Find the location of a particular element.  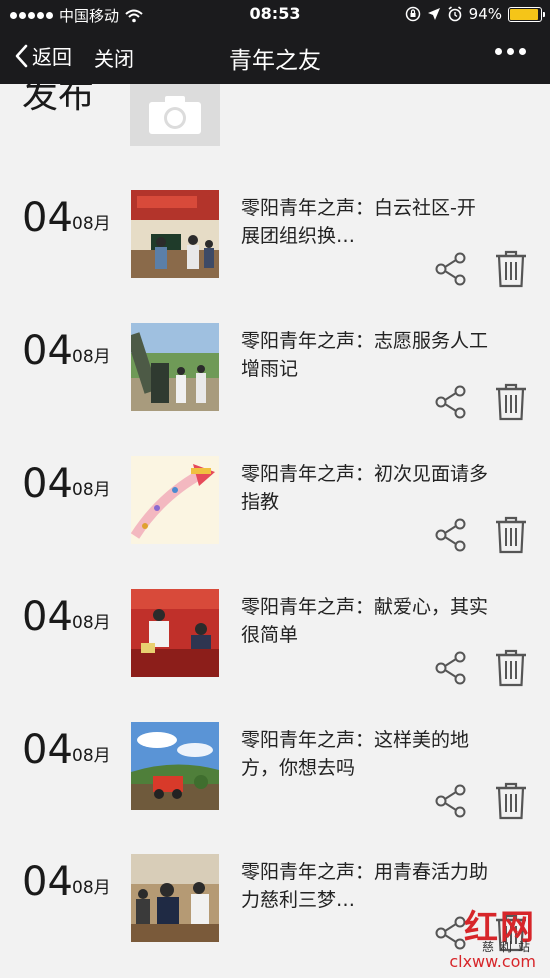

add-photo-button is located at coordinates (175, 115).